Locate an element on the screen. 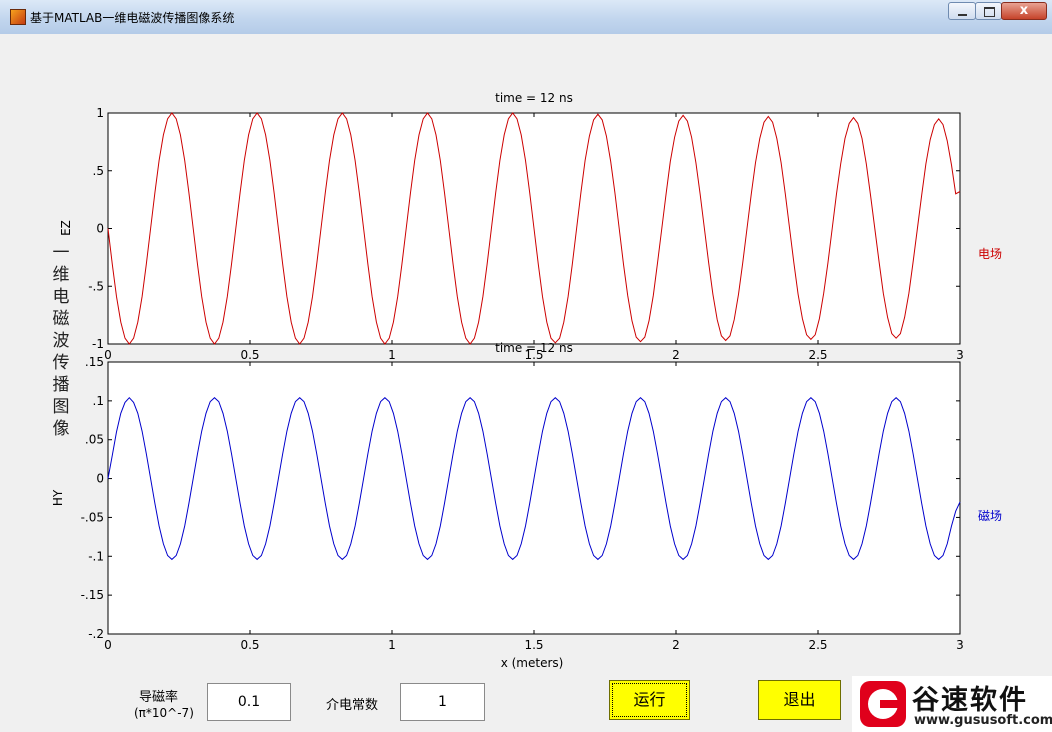 Image resolution: width=1052 pixels, height=732 pixels. ez-ytick-label: -1 is located at coordinates (98, 344).